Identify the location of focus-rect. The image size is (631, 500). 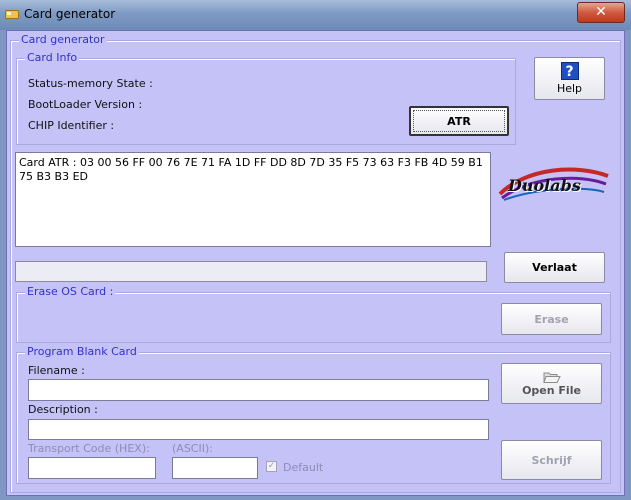
(459, 121).